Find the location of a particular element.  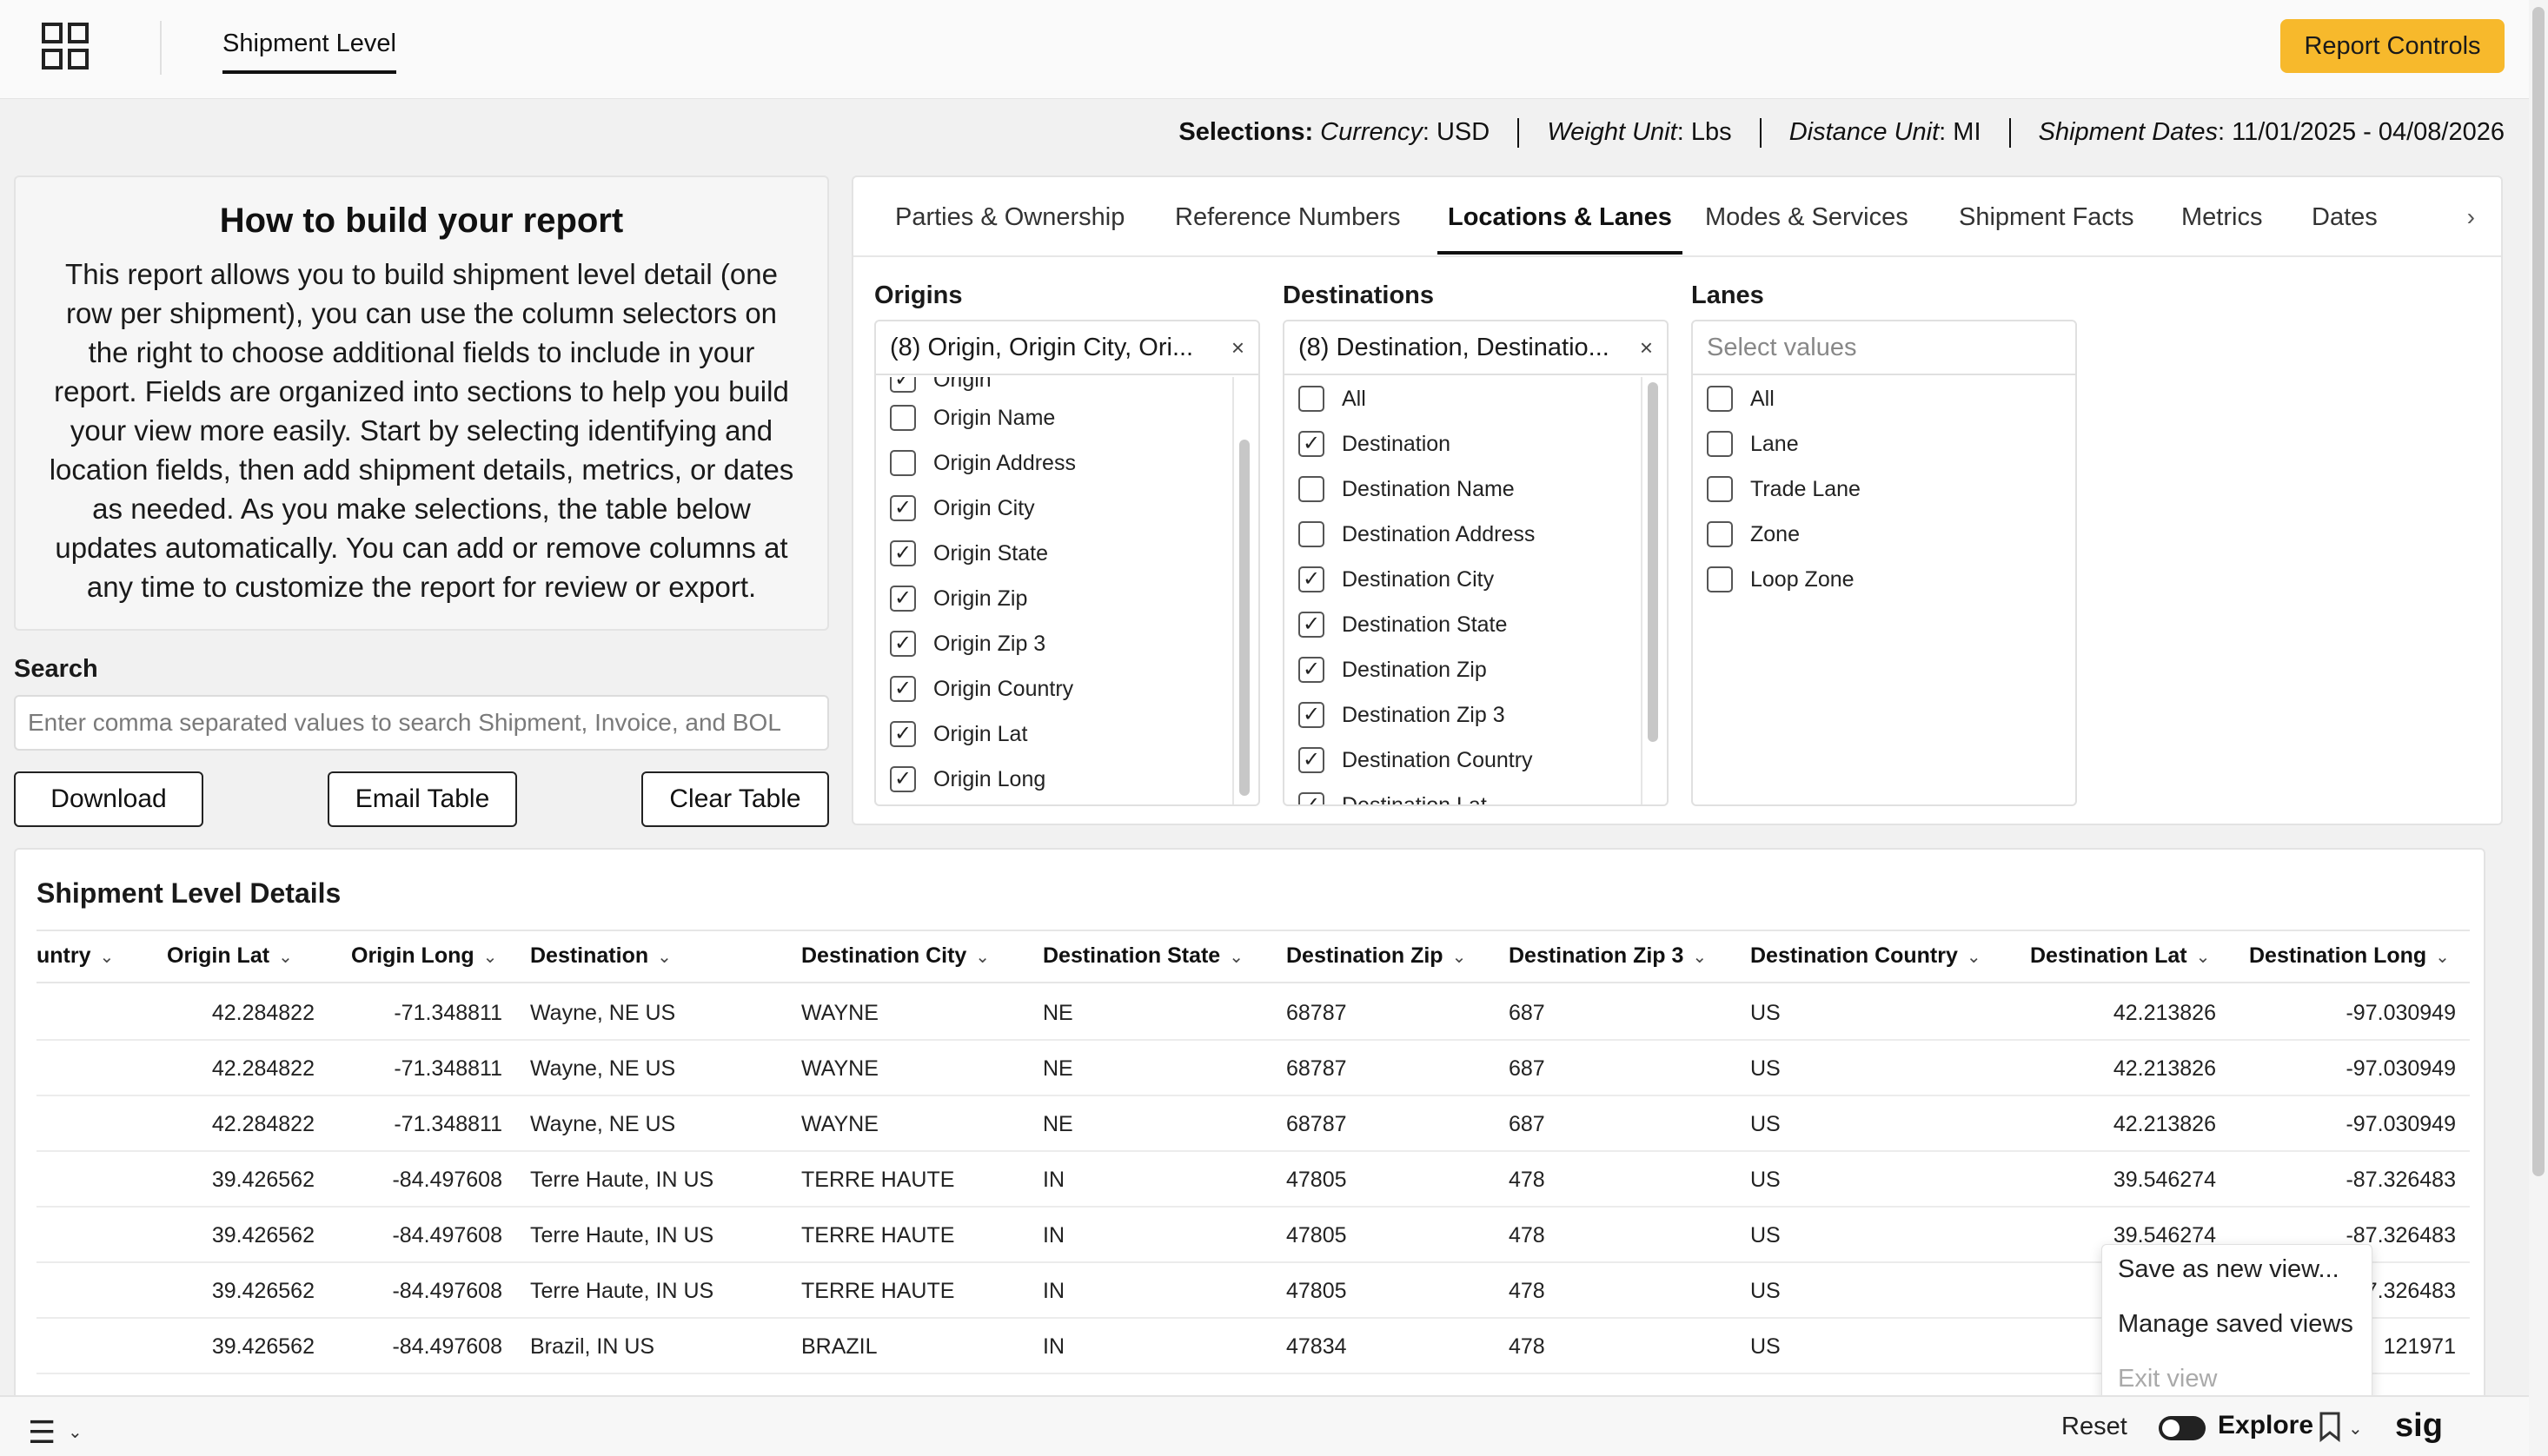

destination-option: ✓ Destination Zip 3 is located at coordinates (1402, 715).